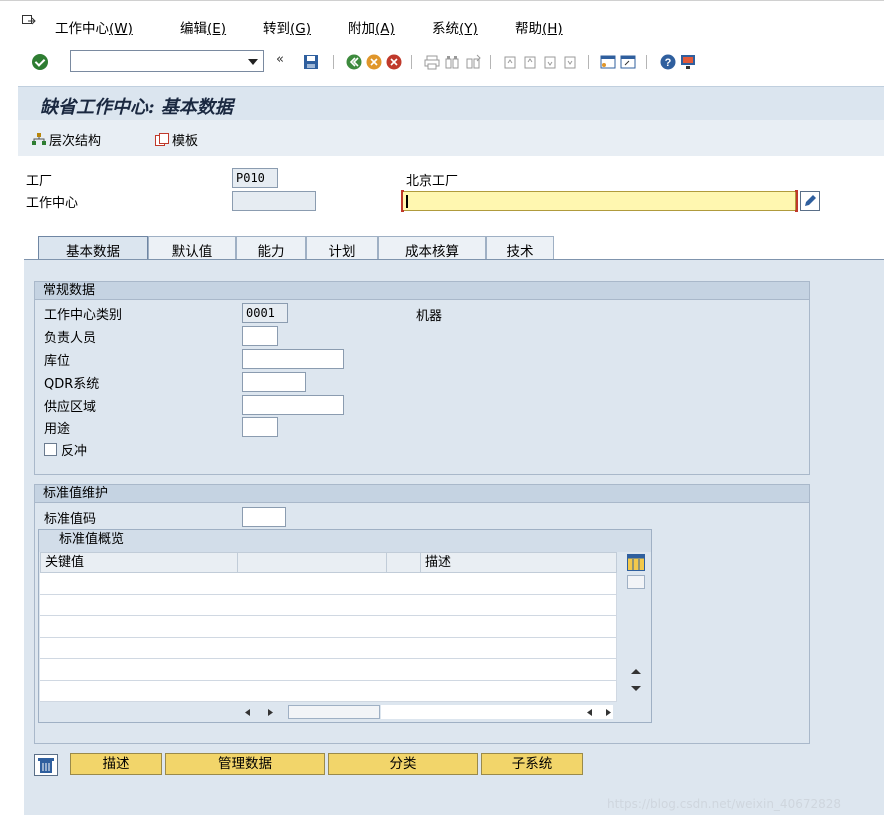  What do you see at coordinates (39, 181) in the screenshot?
I see `plant-label: 工厂` at bounding box center [39, 181].